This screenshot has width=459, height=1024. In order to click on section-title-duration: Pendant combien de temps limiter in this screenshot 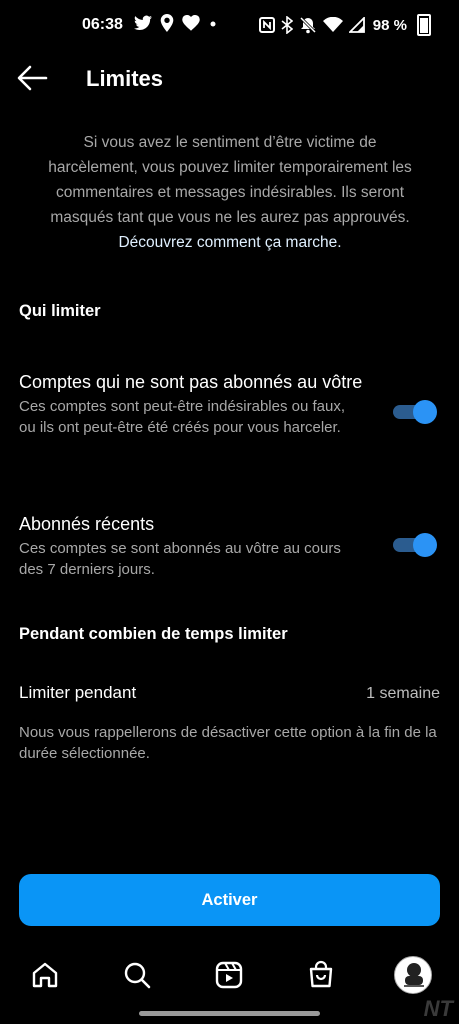, I will do `click(153, 634)`.